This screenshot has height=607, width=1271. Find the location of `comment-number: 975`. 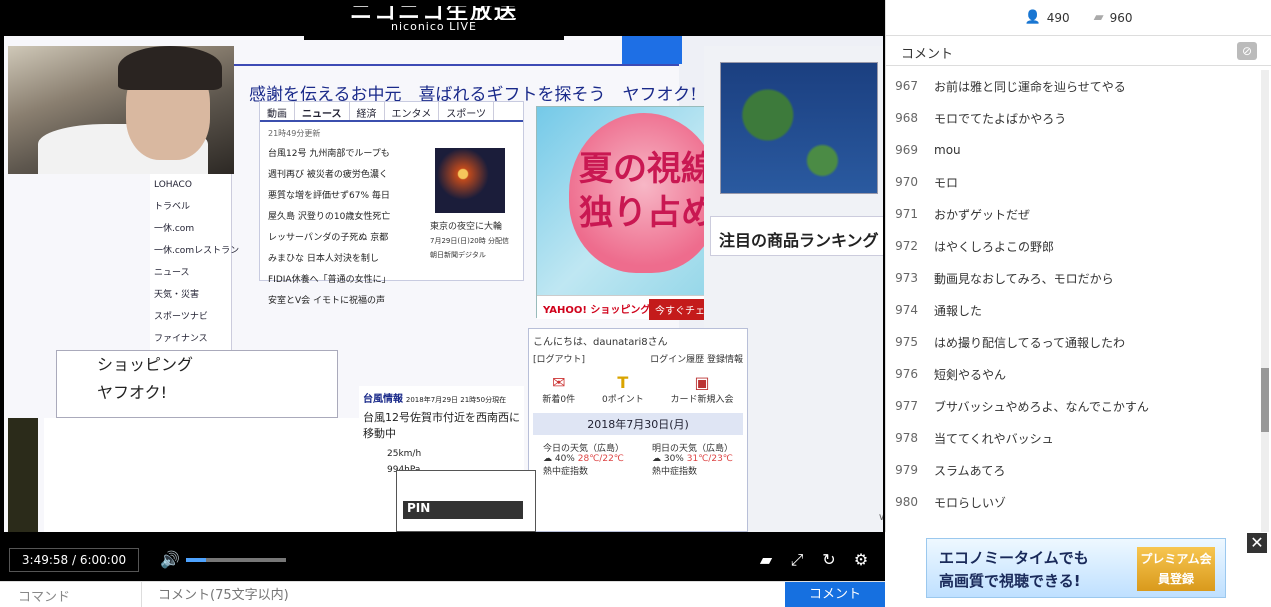

comment-number: 975 is located at coordinates (906, 342).